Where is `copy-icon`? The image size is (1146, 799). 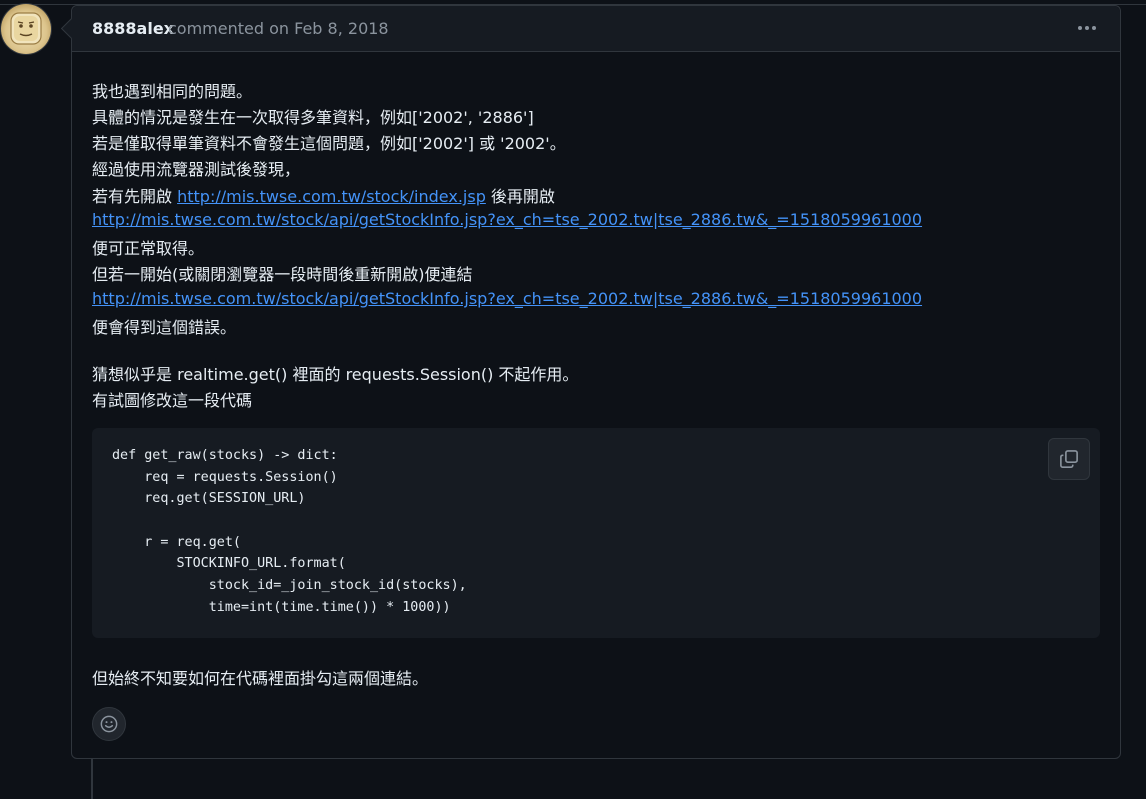
copy-icon is located at coordinates (1069, 459).